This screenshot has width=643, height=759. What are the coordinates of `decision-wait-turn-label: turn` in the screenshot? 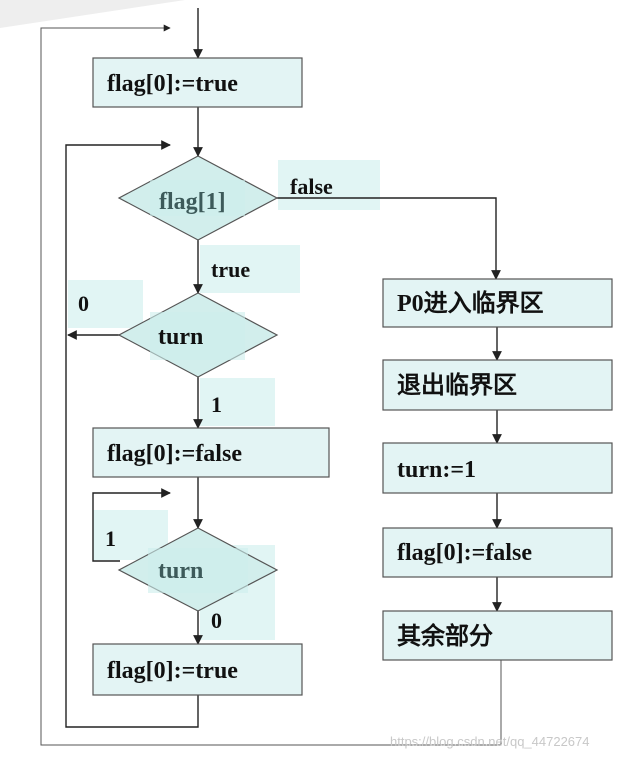 It's located at (180, 571).